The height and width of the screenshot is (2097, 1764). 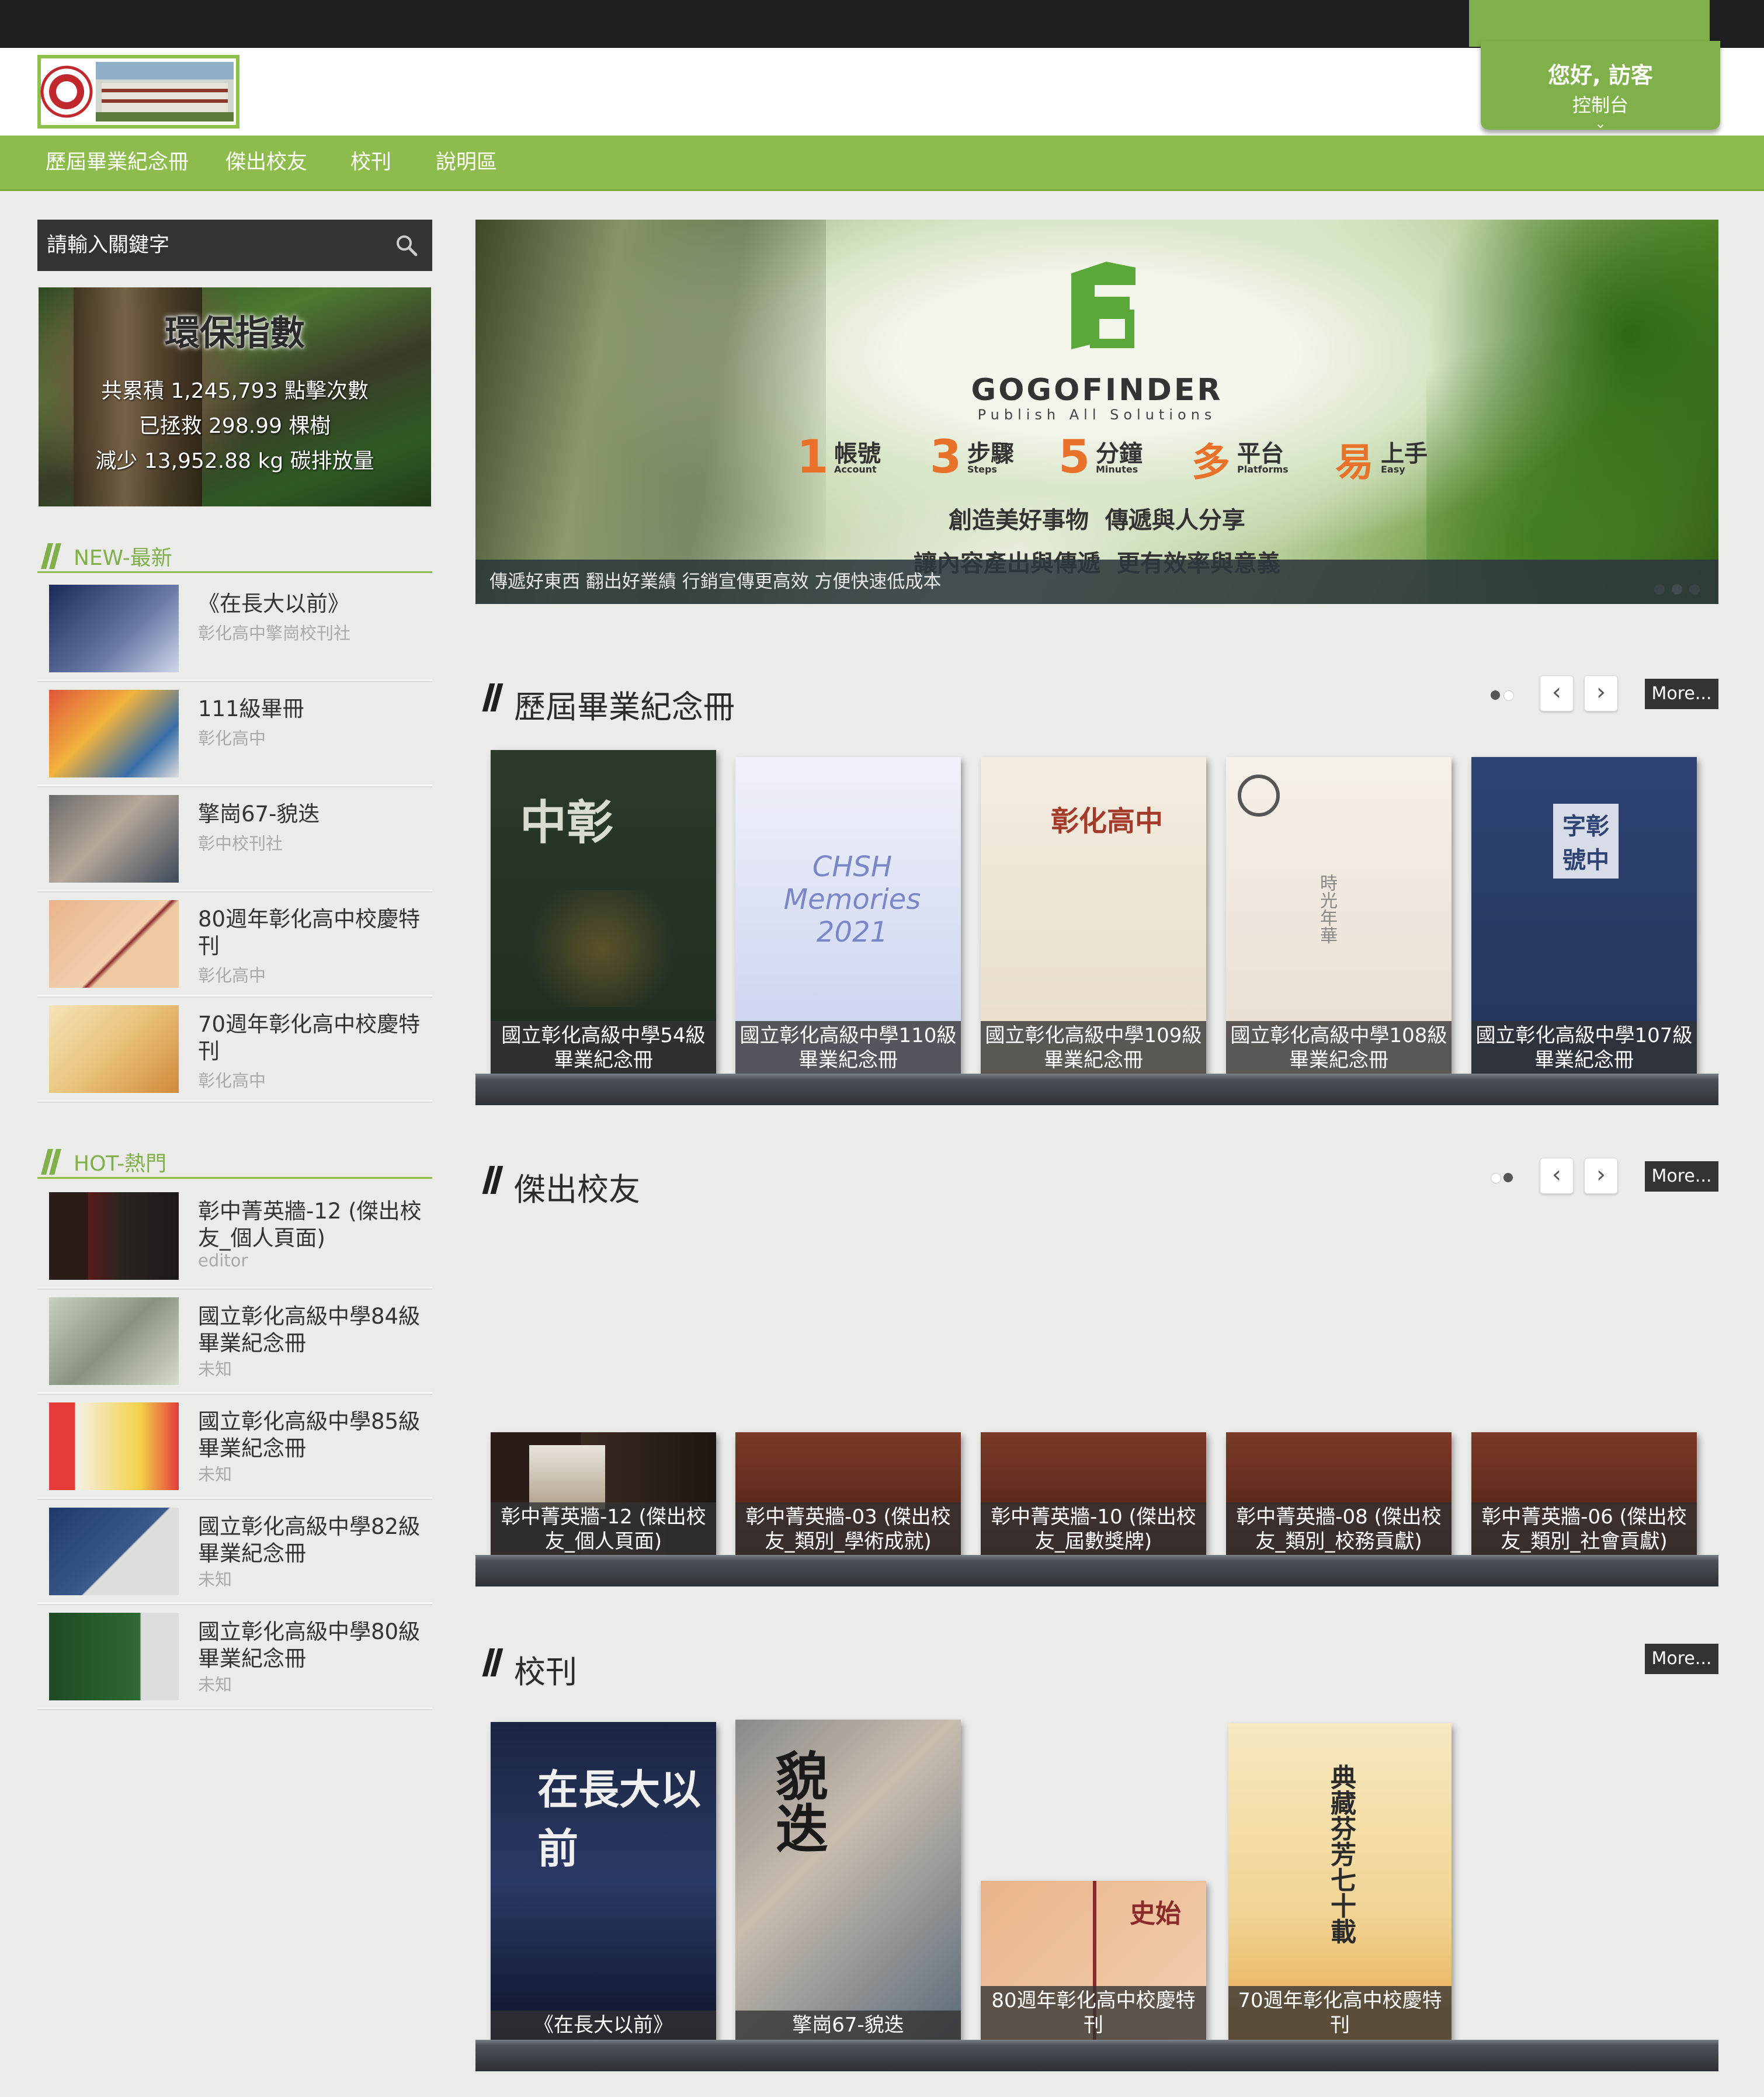 I want to click on book-cover: 彰化高中 國立彰化高級中學109級畢業紀念冊, so click(x=1093, y=916).